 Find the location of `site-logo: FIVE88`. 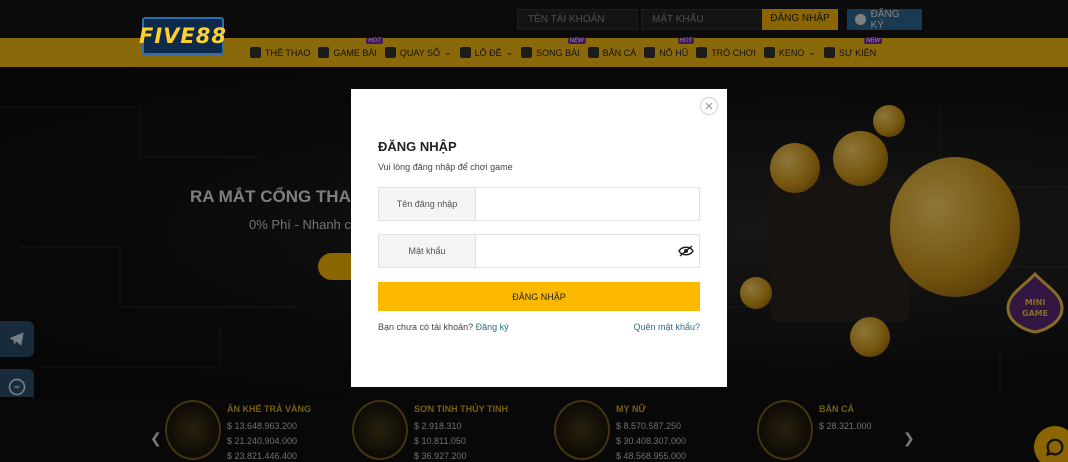

site-logo: FIVE88 is located at coordinates (183, 36).